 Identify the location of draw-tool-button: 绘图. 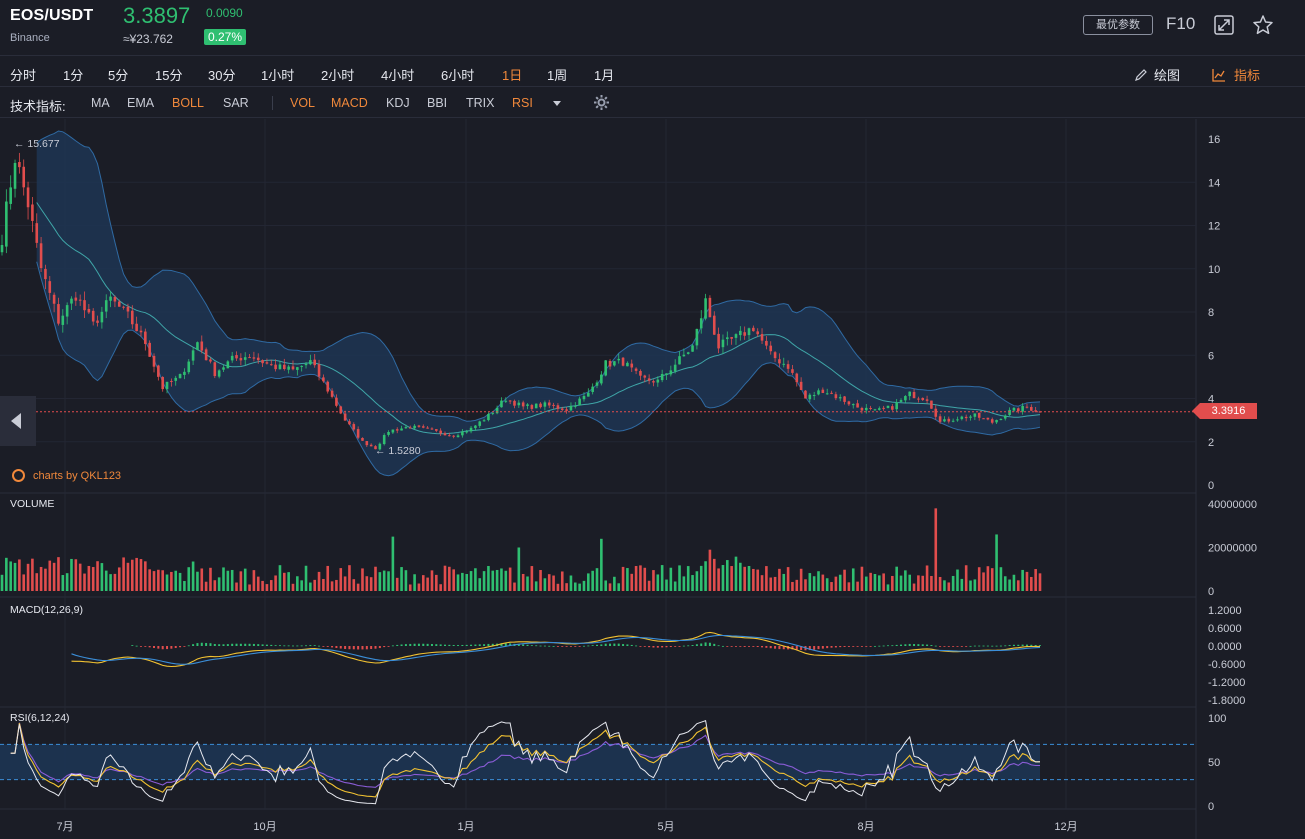
(1157, 74).